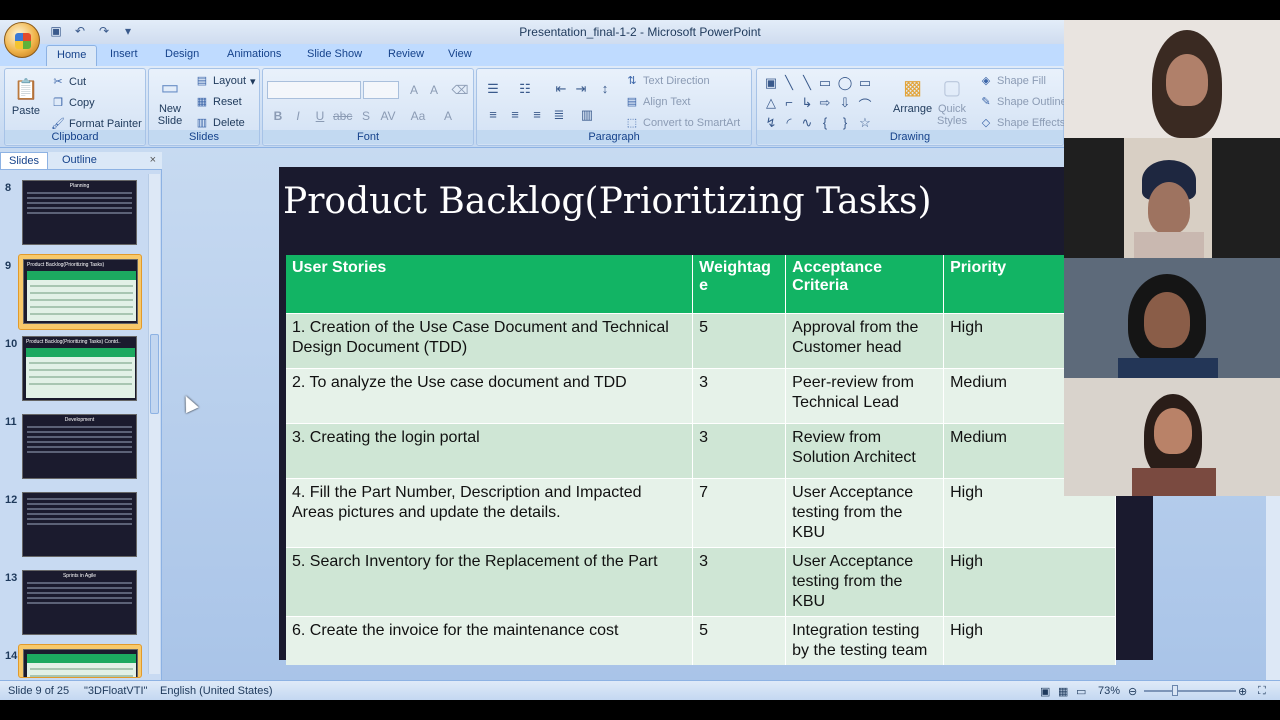  I want to click on font-name-box, so click(314, 90).